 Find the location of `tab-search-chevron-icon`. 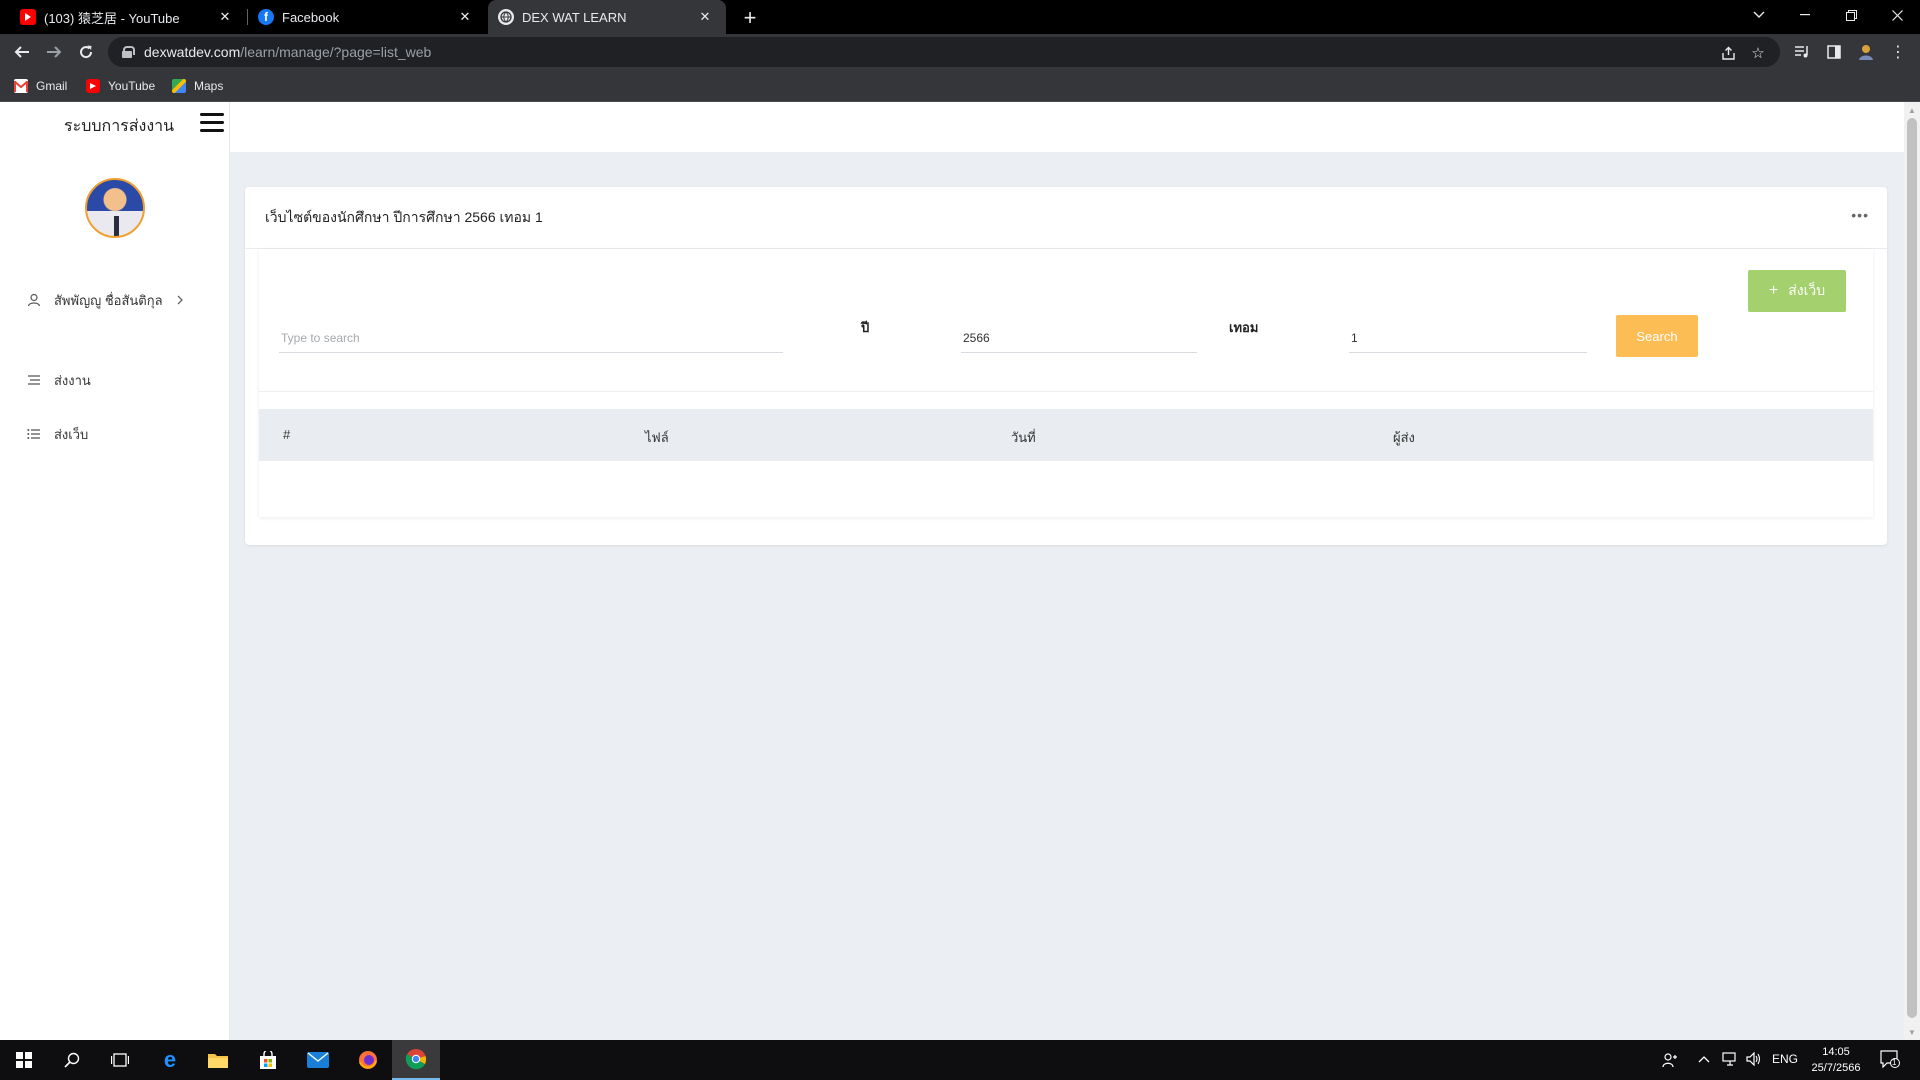

tab-search-chevron-icon is located at coordinates (1759, 15).